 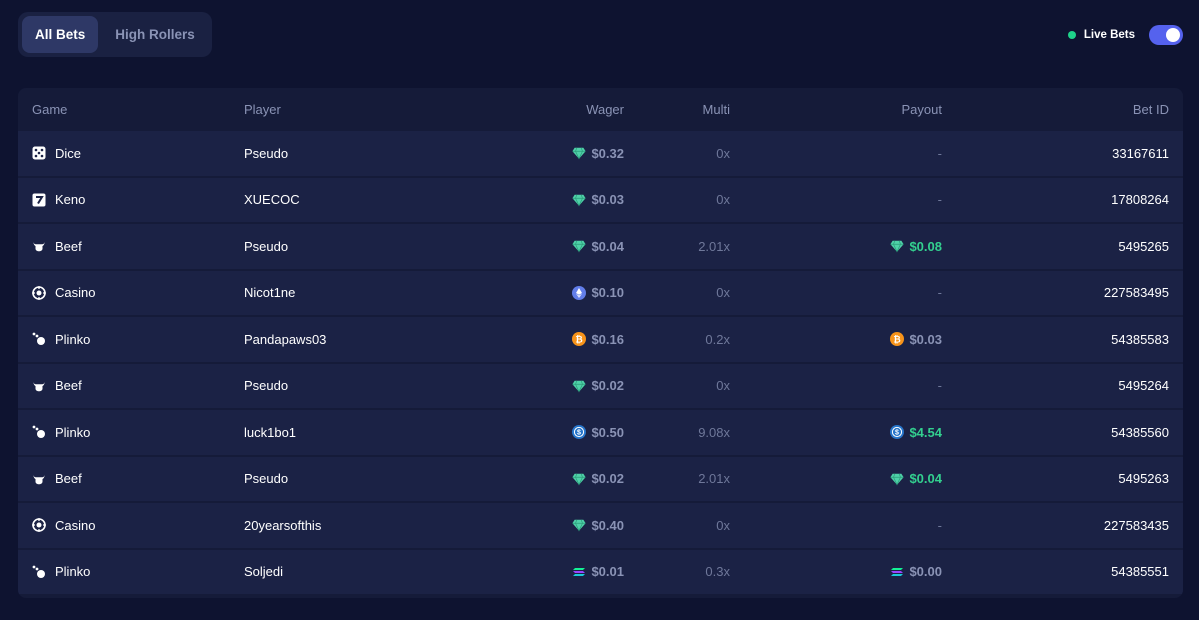 What do you see at coordinates (1150, 109) in the screenshot?
I see `header-bet-id: Bet ID` at bounding box center [1150, 109].